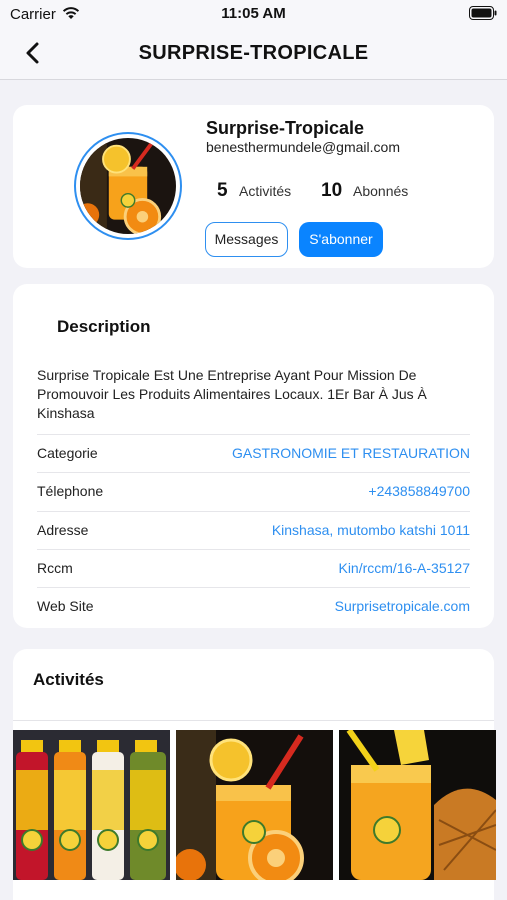 This screenshot has height=900, width=507. What do you see at coordinates (483, 13) in the screenshot?
I see `battery-icon` at bounding box center [483, 13].